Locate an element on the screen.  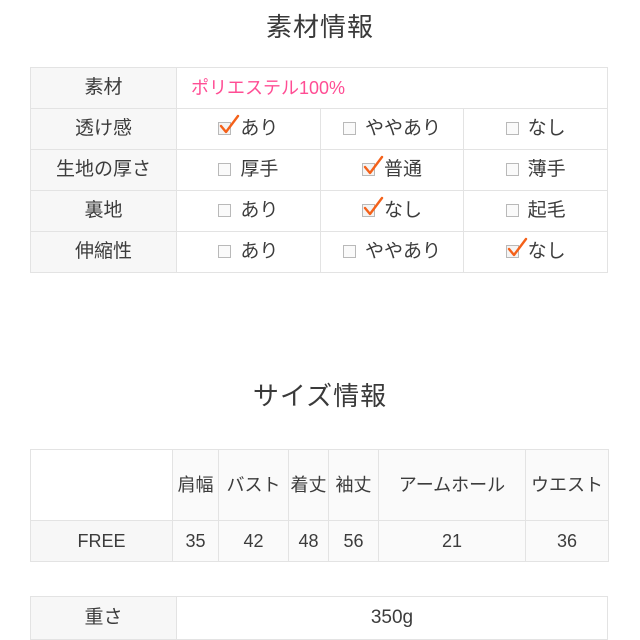
option-cell: 薄手 is located at coordinates (535, 170).